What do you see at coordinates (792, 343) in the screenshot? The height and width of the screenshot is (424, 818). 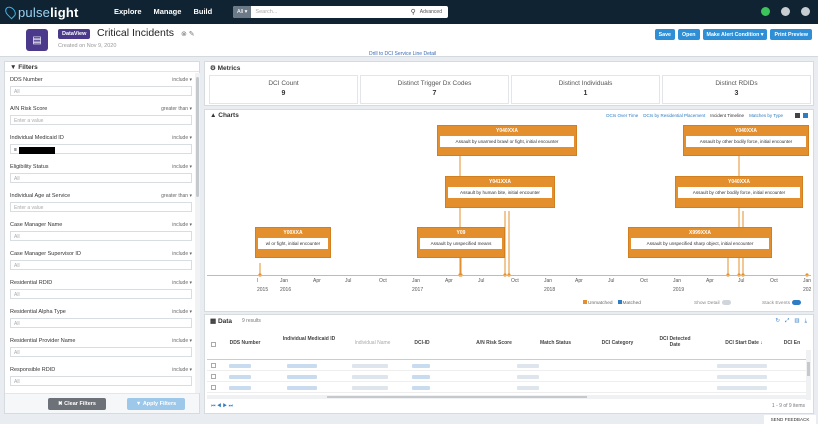 I see `column-header: DCI En` at bounding box center [792, 343].